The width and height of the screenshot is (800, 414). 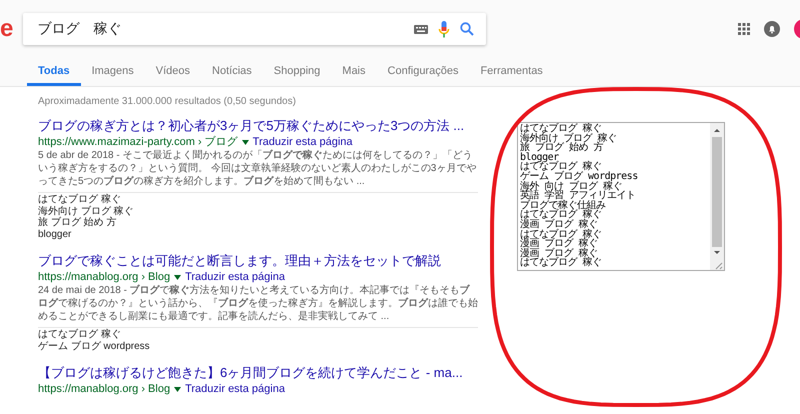 What do you see at coordinates (444, 29) in the screenshot?
I see `microphone-icon` at bounding box center [444, 29].